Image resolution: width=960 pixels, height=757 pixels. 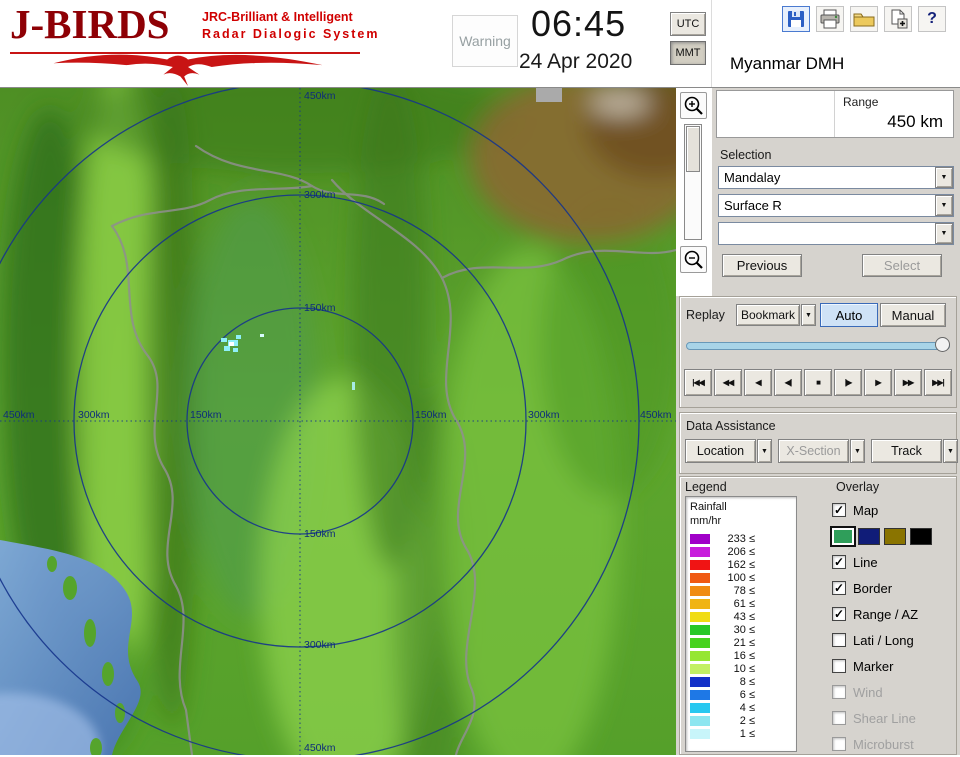 What do you see at coordinates (741, 552) in the screenshot?
I see `legend-level-row: 206 ≤` at bounding box center [741, 552].